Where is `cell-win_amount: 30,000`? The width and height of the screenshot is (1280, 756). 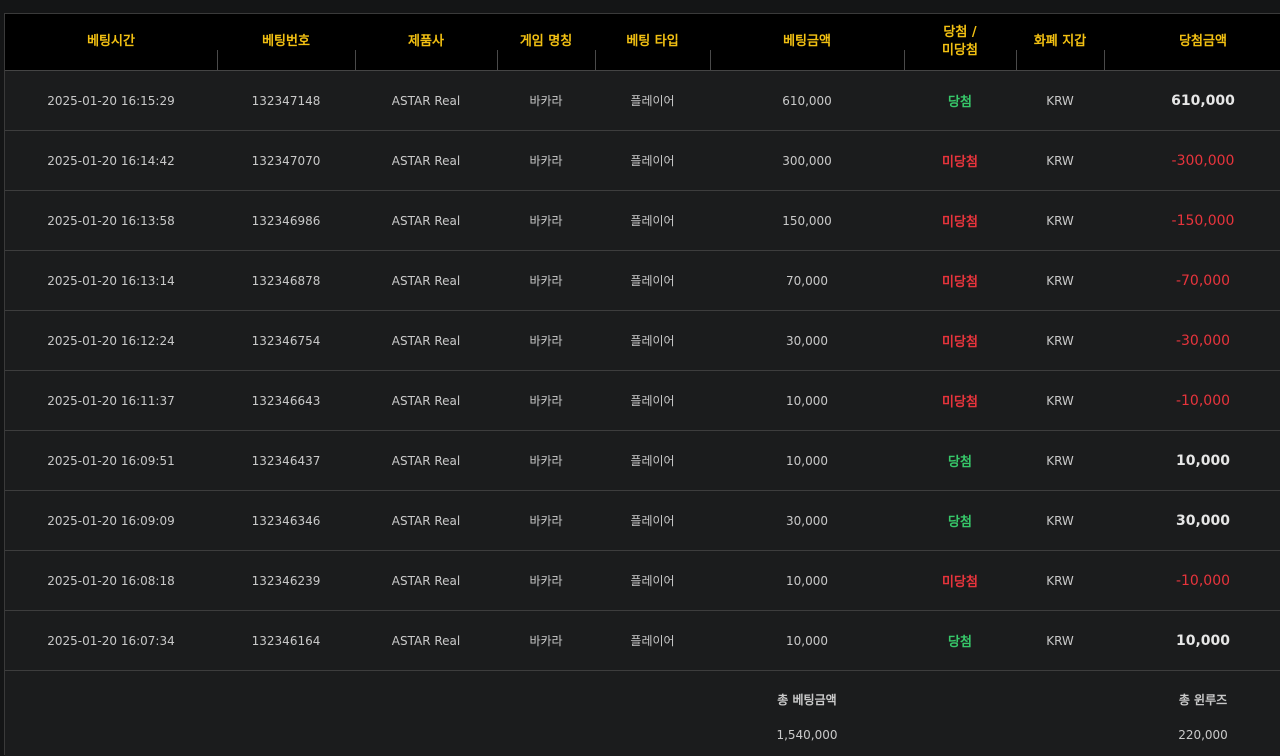
cell-win_amount: 30,000 is located at coordinates (1203, 520).